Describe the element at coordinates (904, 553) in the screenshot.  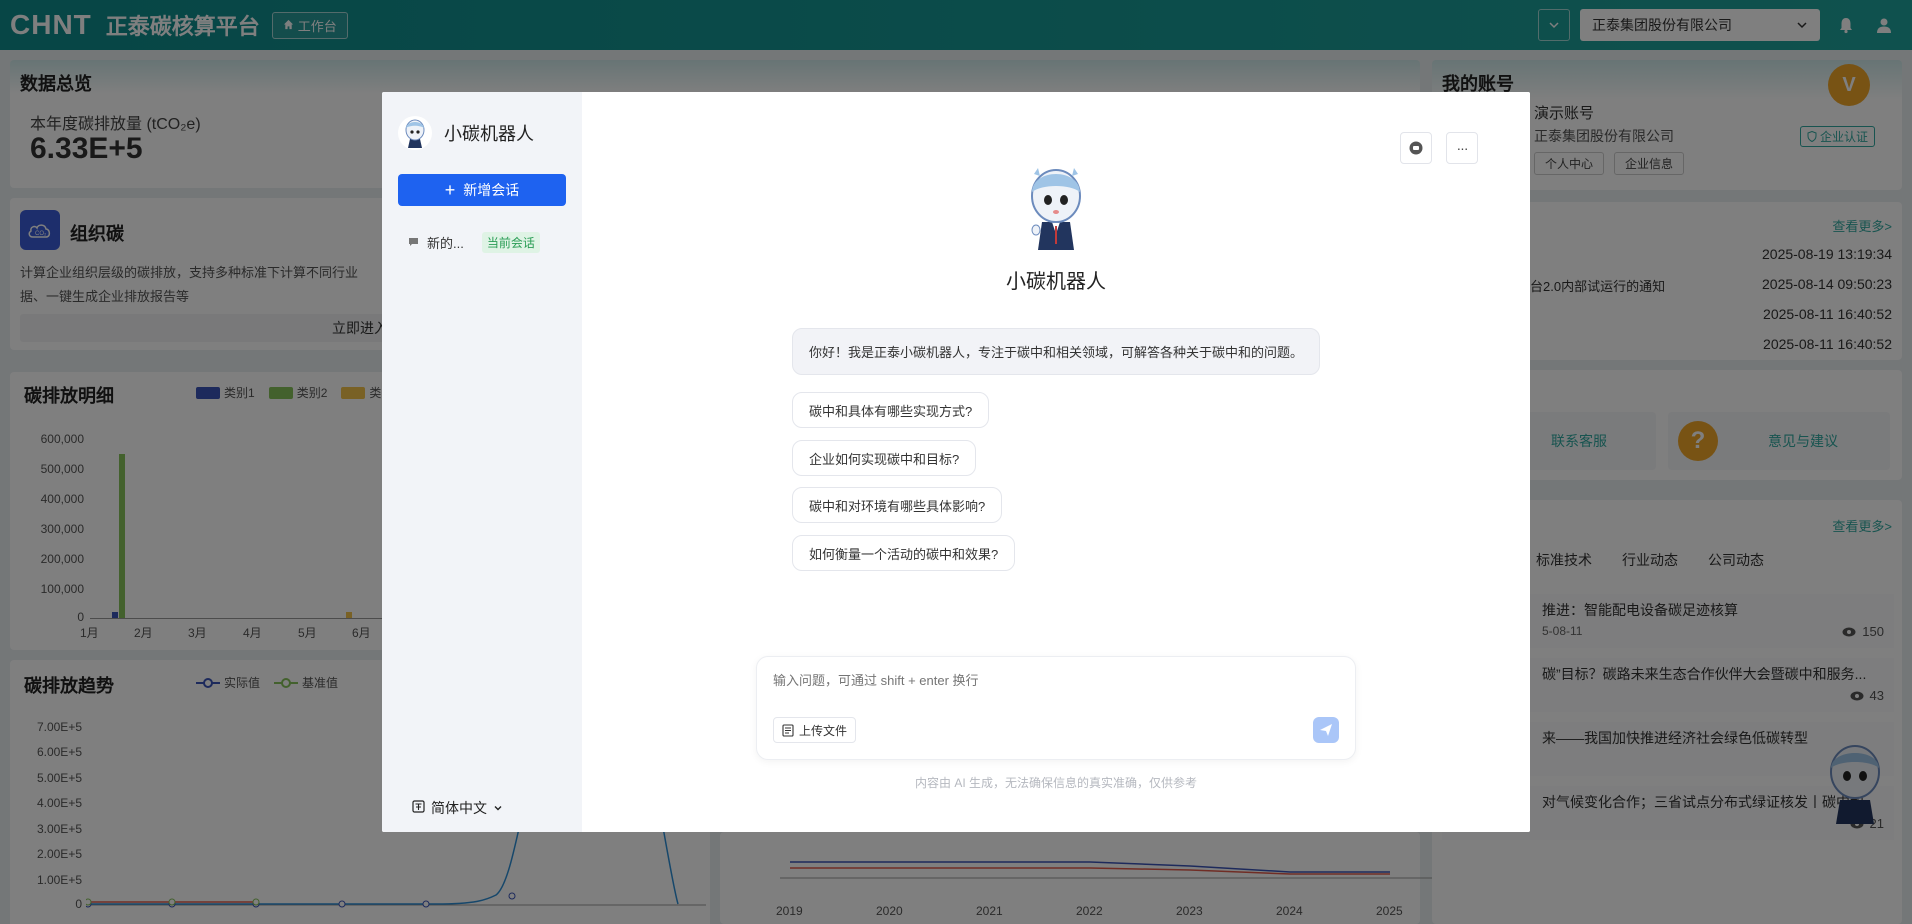
I see `suggestion-chip: 如何衡量一个活动的碳中和效果?` at that location.